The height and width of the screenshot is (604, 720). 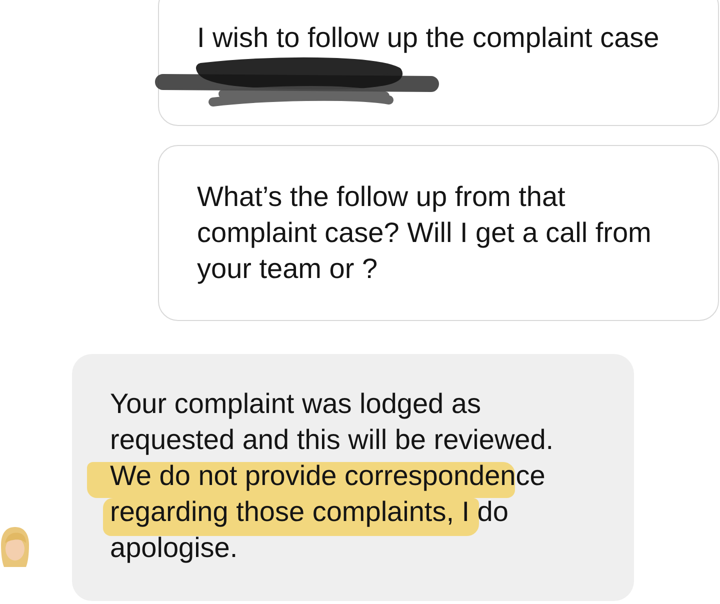 I want to click on message-text: What’s the follow up from that complaint case? Will I get a call from your team or ?, so click(x=424, y=233).